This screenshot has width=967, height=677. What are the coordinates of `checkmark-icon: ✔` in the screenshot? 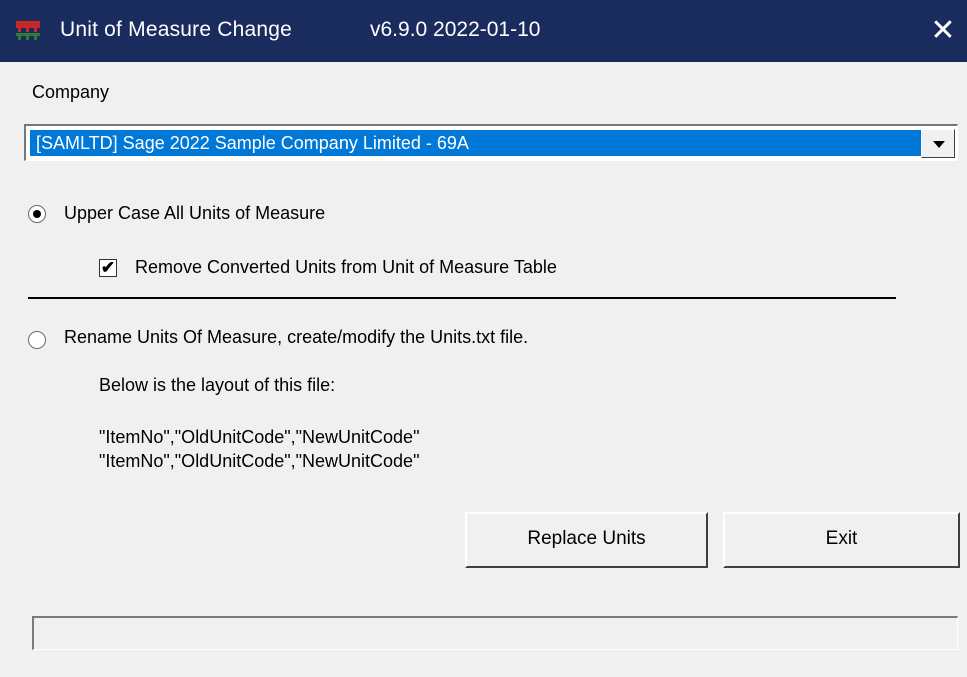 It's located at (108, 267).